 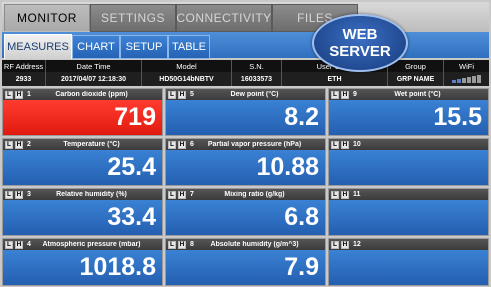 I want to click on measure-cell-9: L H 9 Wet point (°C) 15.5, so click(x=408, y=112).